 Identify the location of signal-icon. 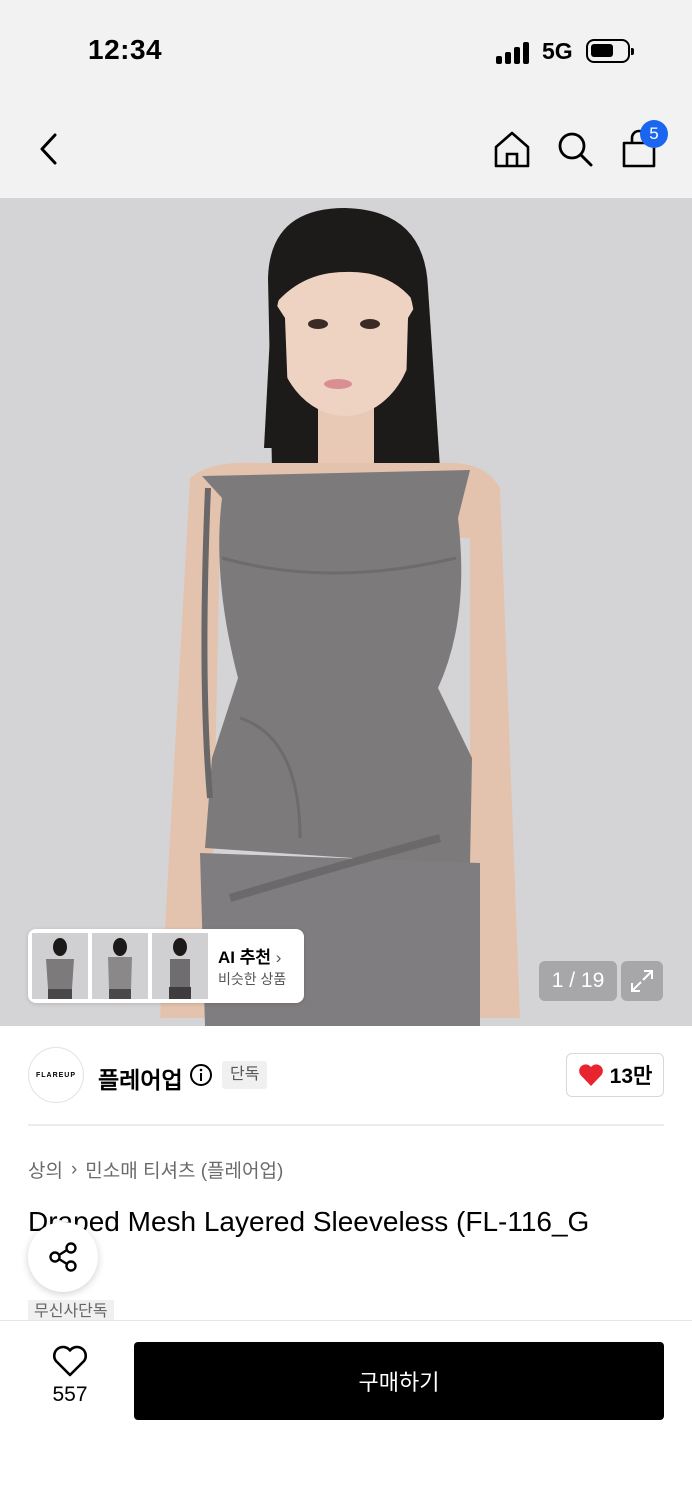
(515, 52).